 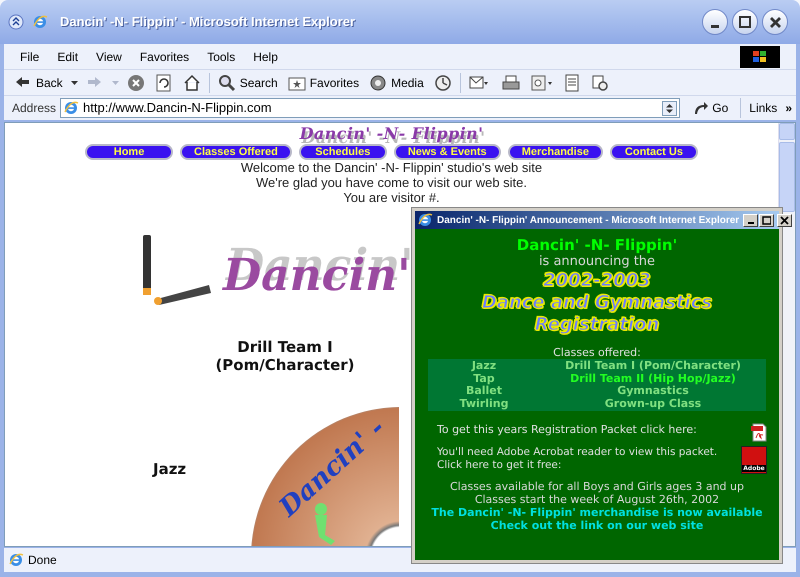 I want to click on refresh-icon, so click(x=163, y=83).